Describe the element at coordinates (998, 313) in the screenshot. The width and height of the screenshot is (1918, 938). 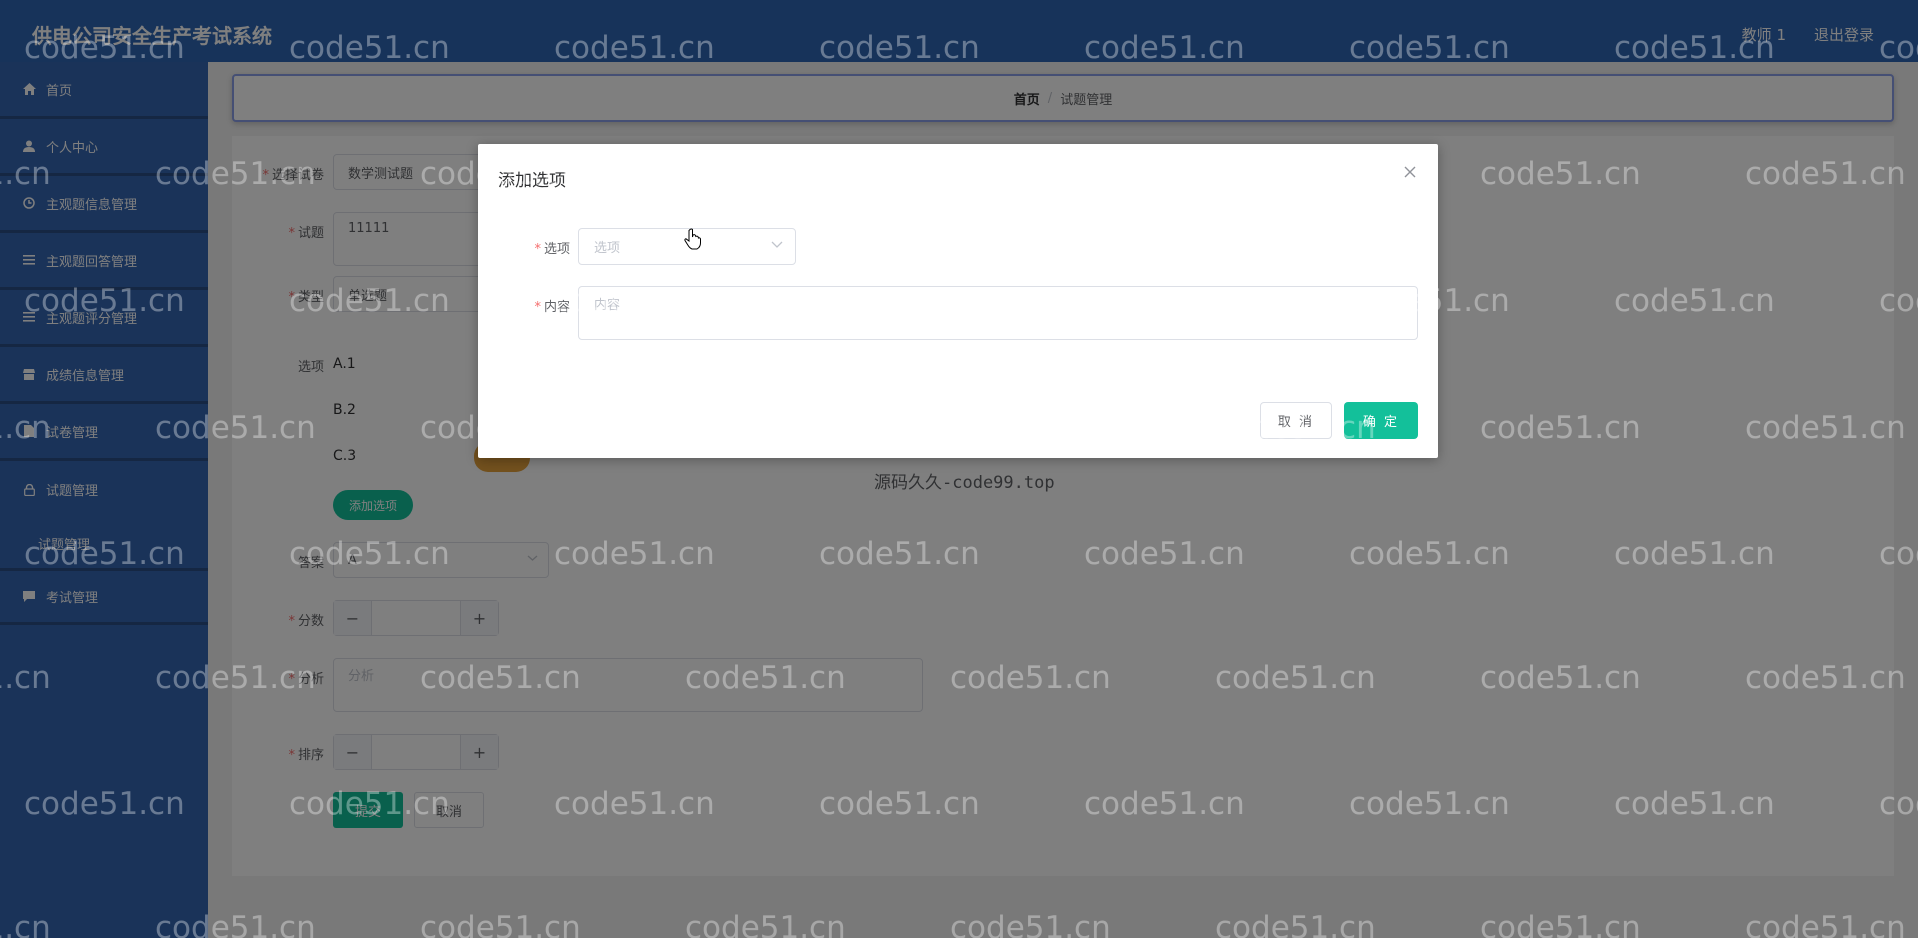
I see `content-textarea: 内容` at that location.